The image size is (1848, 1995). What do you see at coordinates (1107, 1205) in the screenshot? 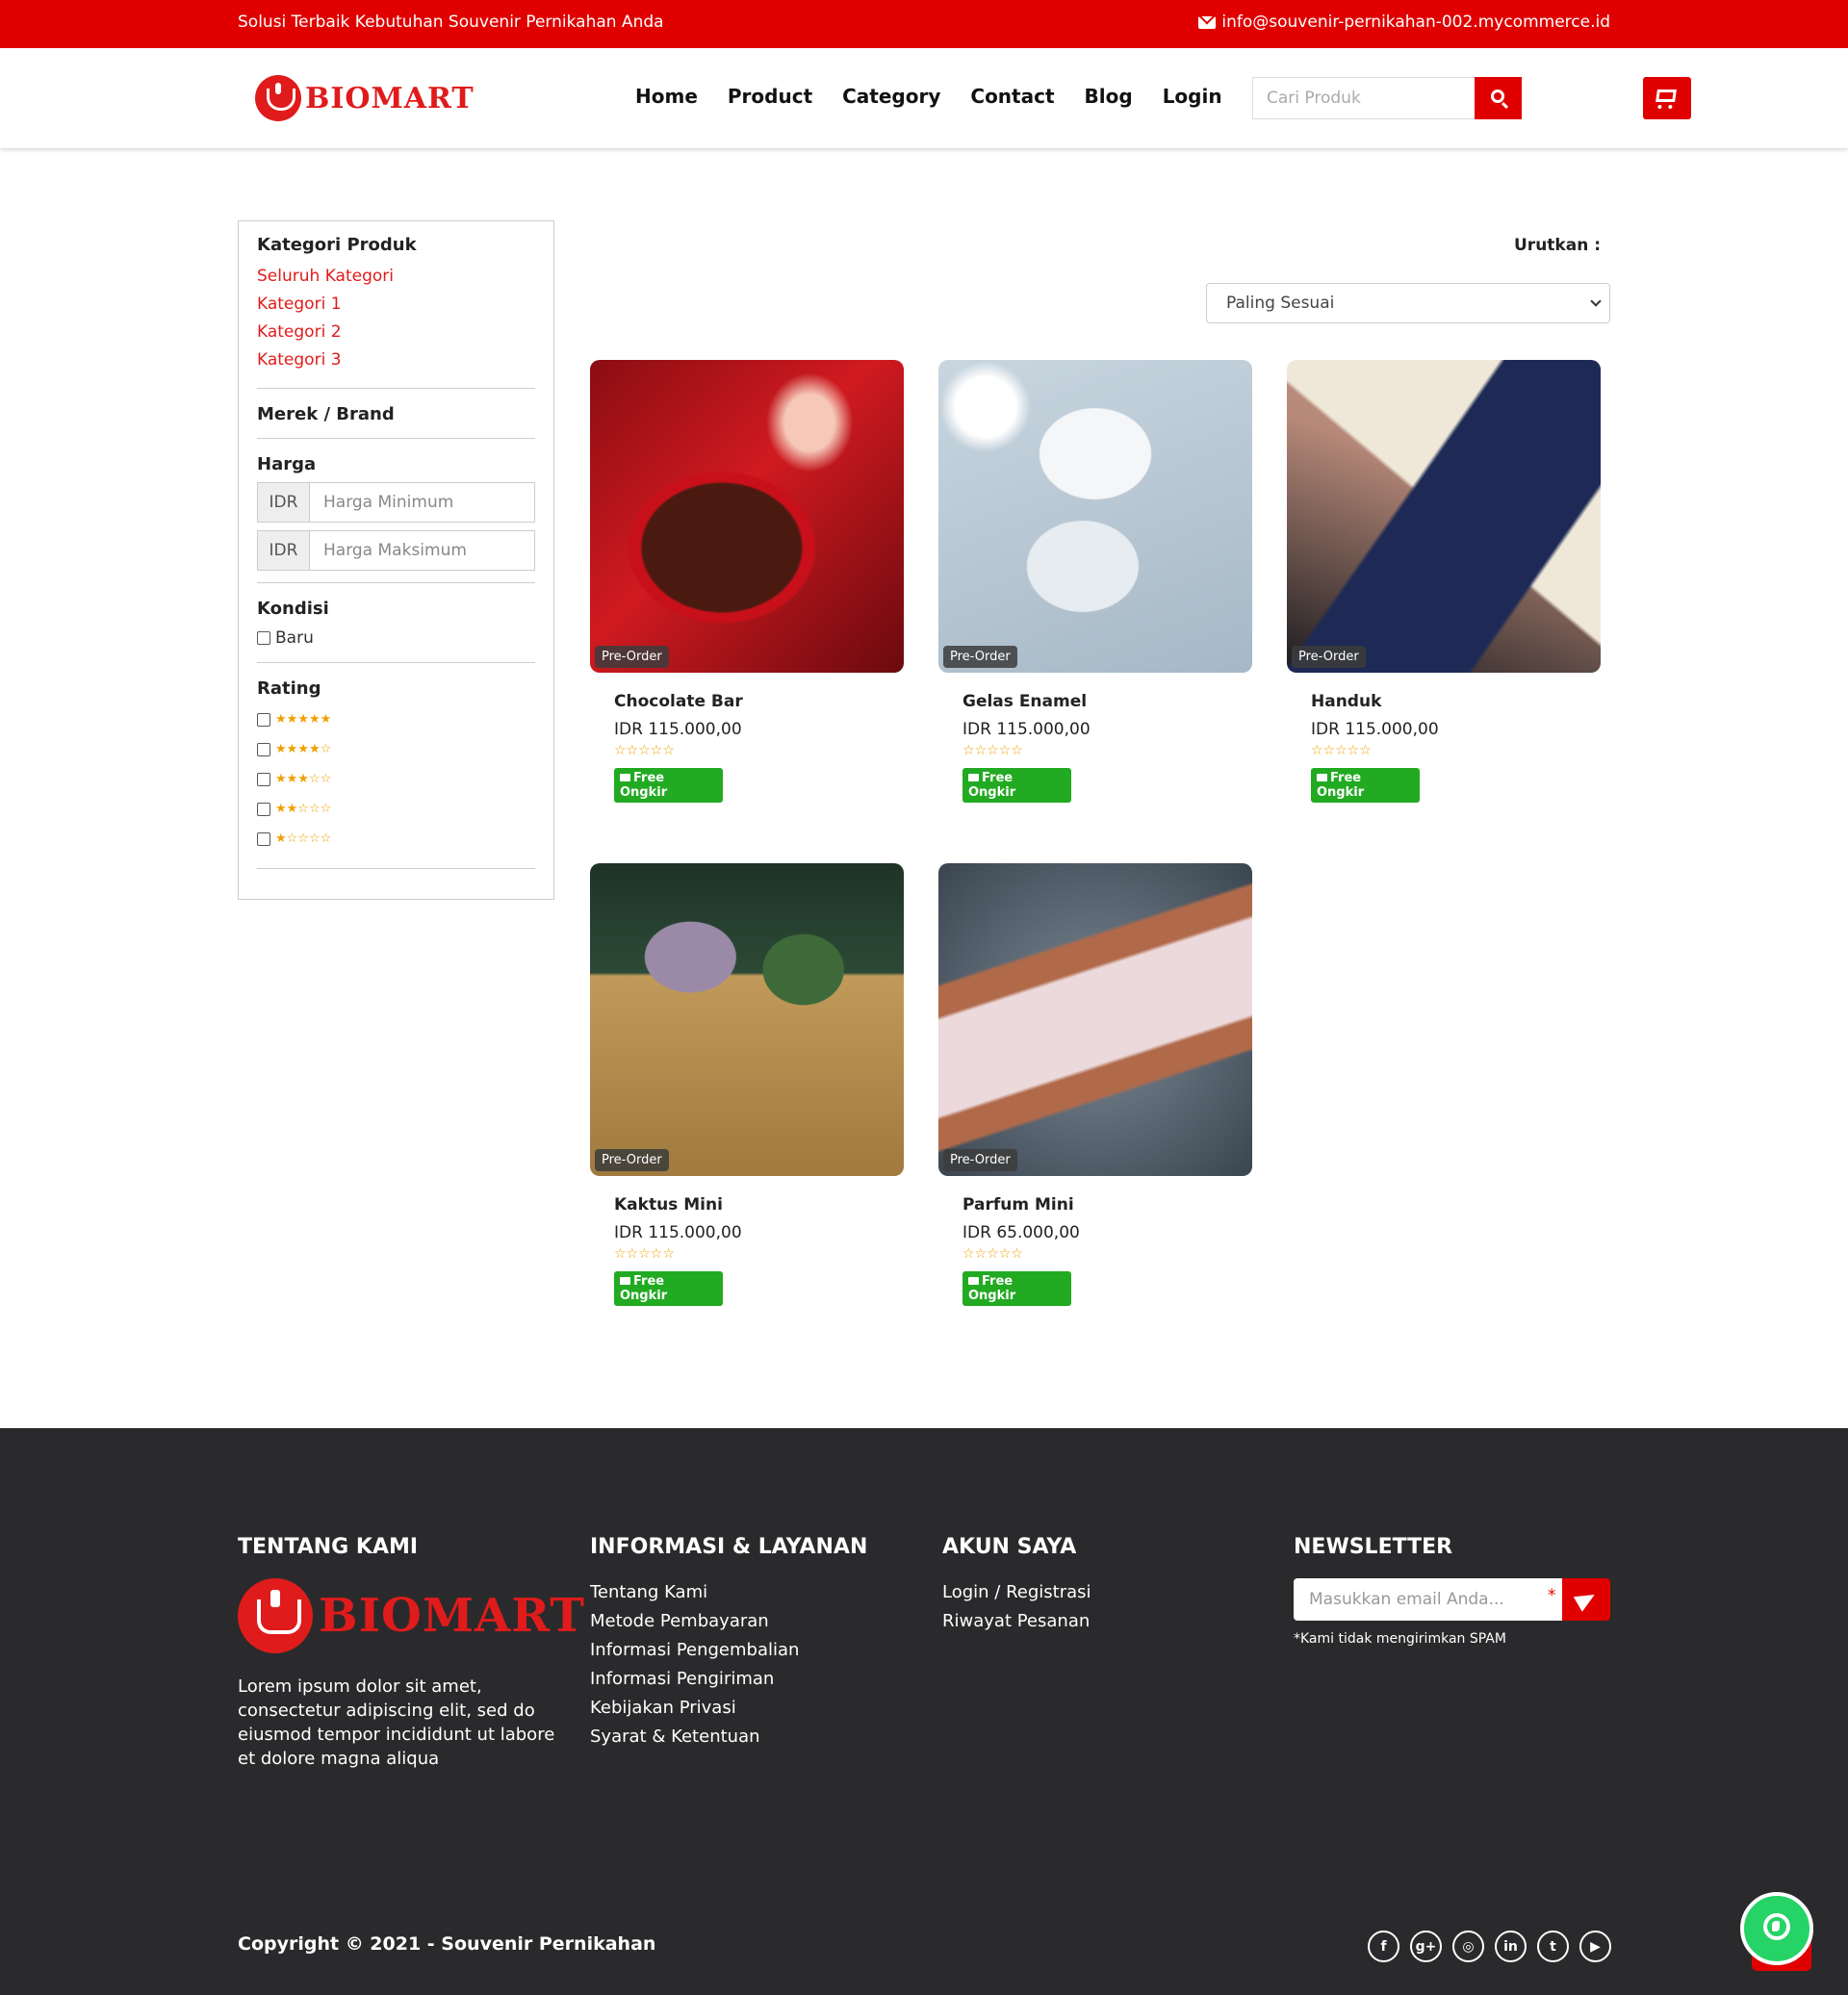
I see `product-name: Parfum Mini` at bounding box center [1107, 1205].